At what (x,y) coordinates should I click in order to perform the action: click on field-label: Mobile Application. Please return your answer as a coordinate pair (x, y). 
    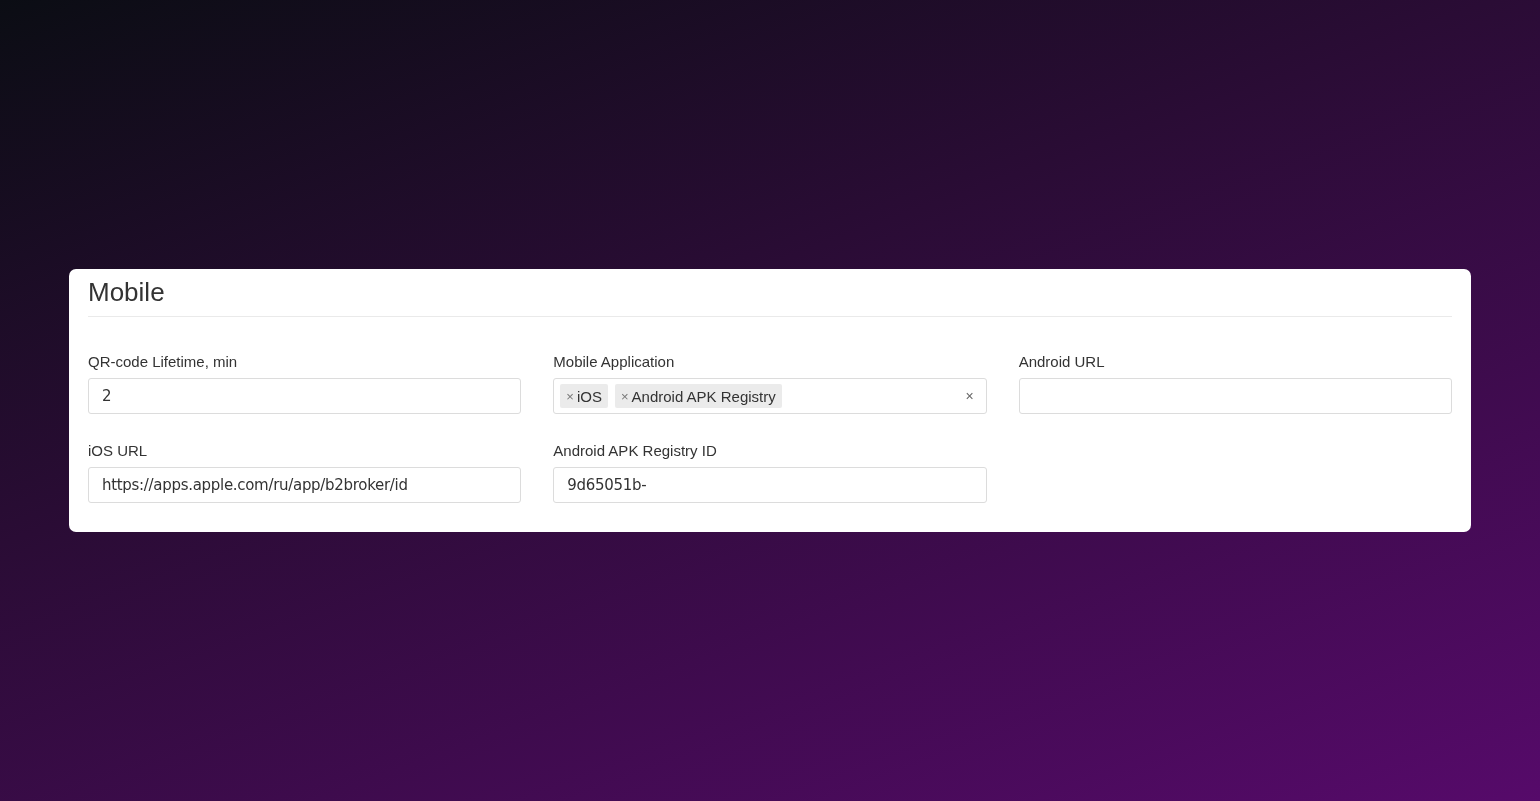
    Looking at the image, I should click on (614, 362).